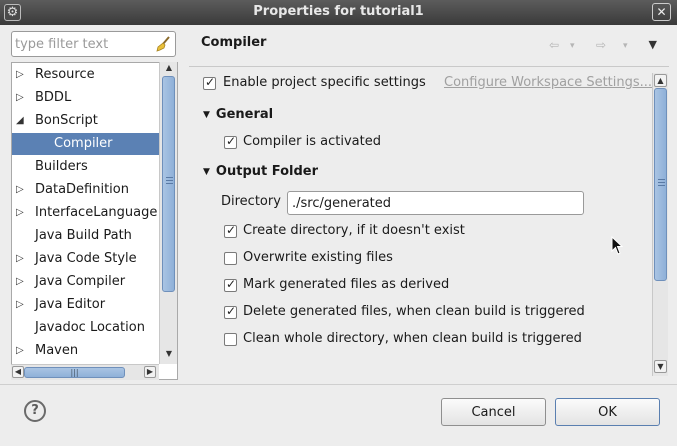 The width and height of the screenshot is (677, 446). I want to click on tree-item-maven: ▷ Maven, so click(86, 351).